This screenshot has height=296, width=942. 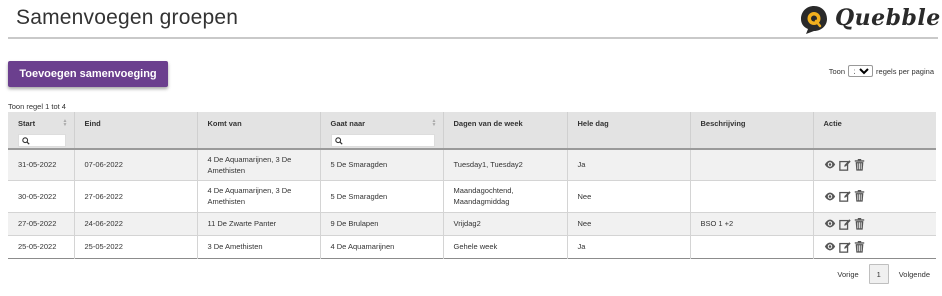 What do you see at coordinates (837, 71) in the screenshot?
I see `page-size-prefix: Toon` at bounding box center [837, 71].